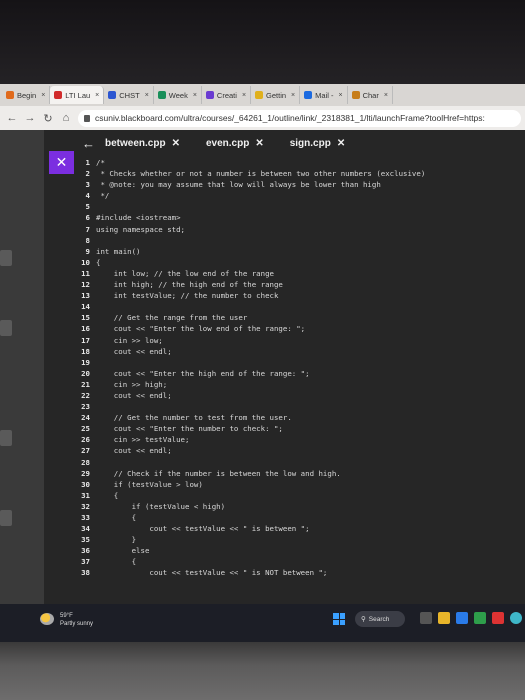 The image size is (525, 700). I want to click on code-line: 21 cin >> high;, so click(299, 385).